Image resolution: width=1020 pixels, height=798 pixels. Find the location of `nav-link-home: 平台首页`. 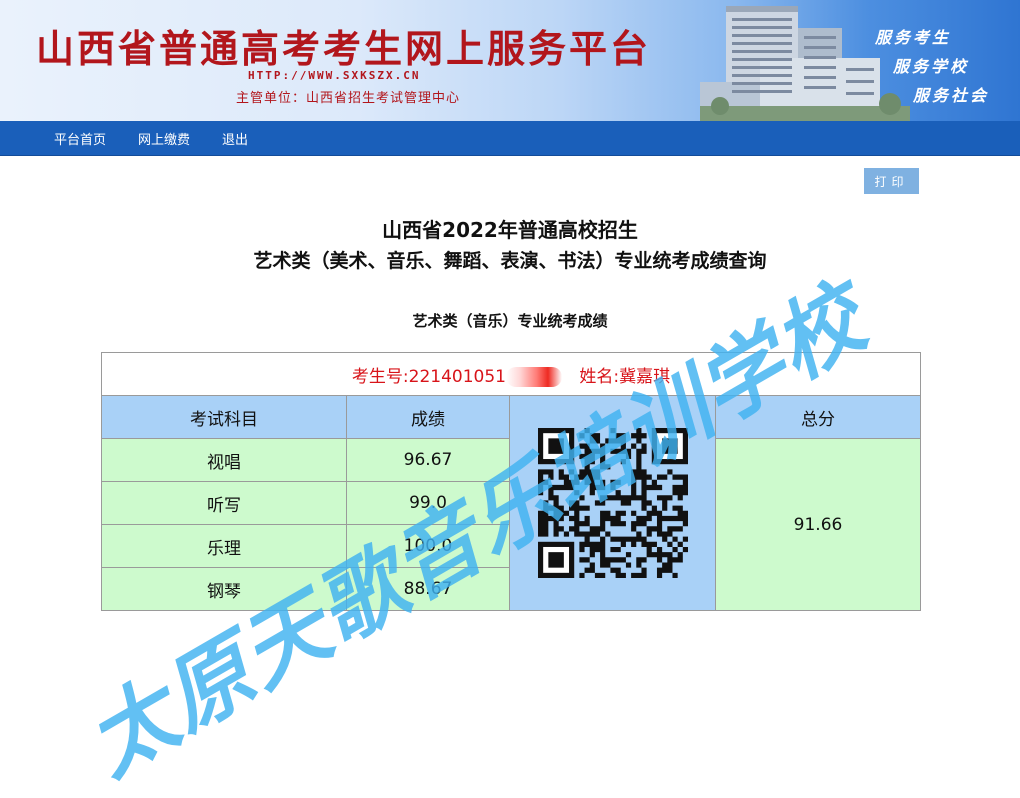

nav-link-home: 平台首页 is located at coordinates (80, 138).